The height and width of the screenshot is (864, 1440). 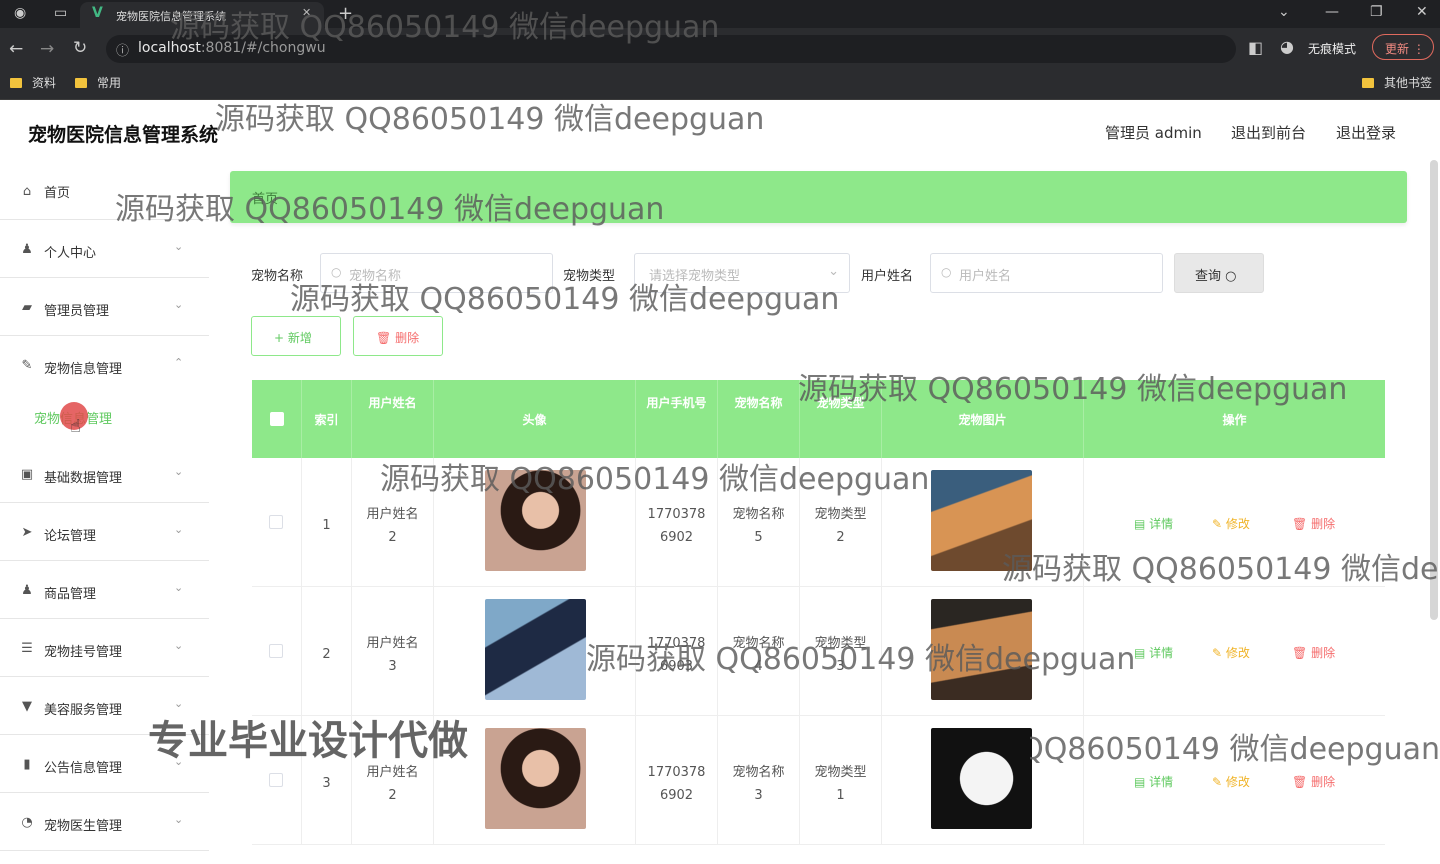 What do you see at coordinates (27, 764) in the screenshot?
I see `notice-icon: ▮` at bounding box center [27, 764].